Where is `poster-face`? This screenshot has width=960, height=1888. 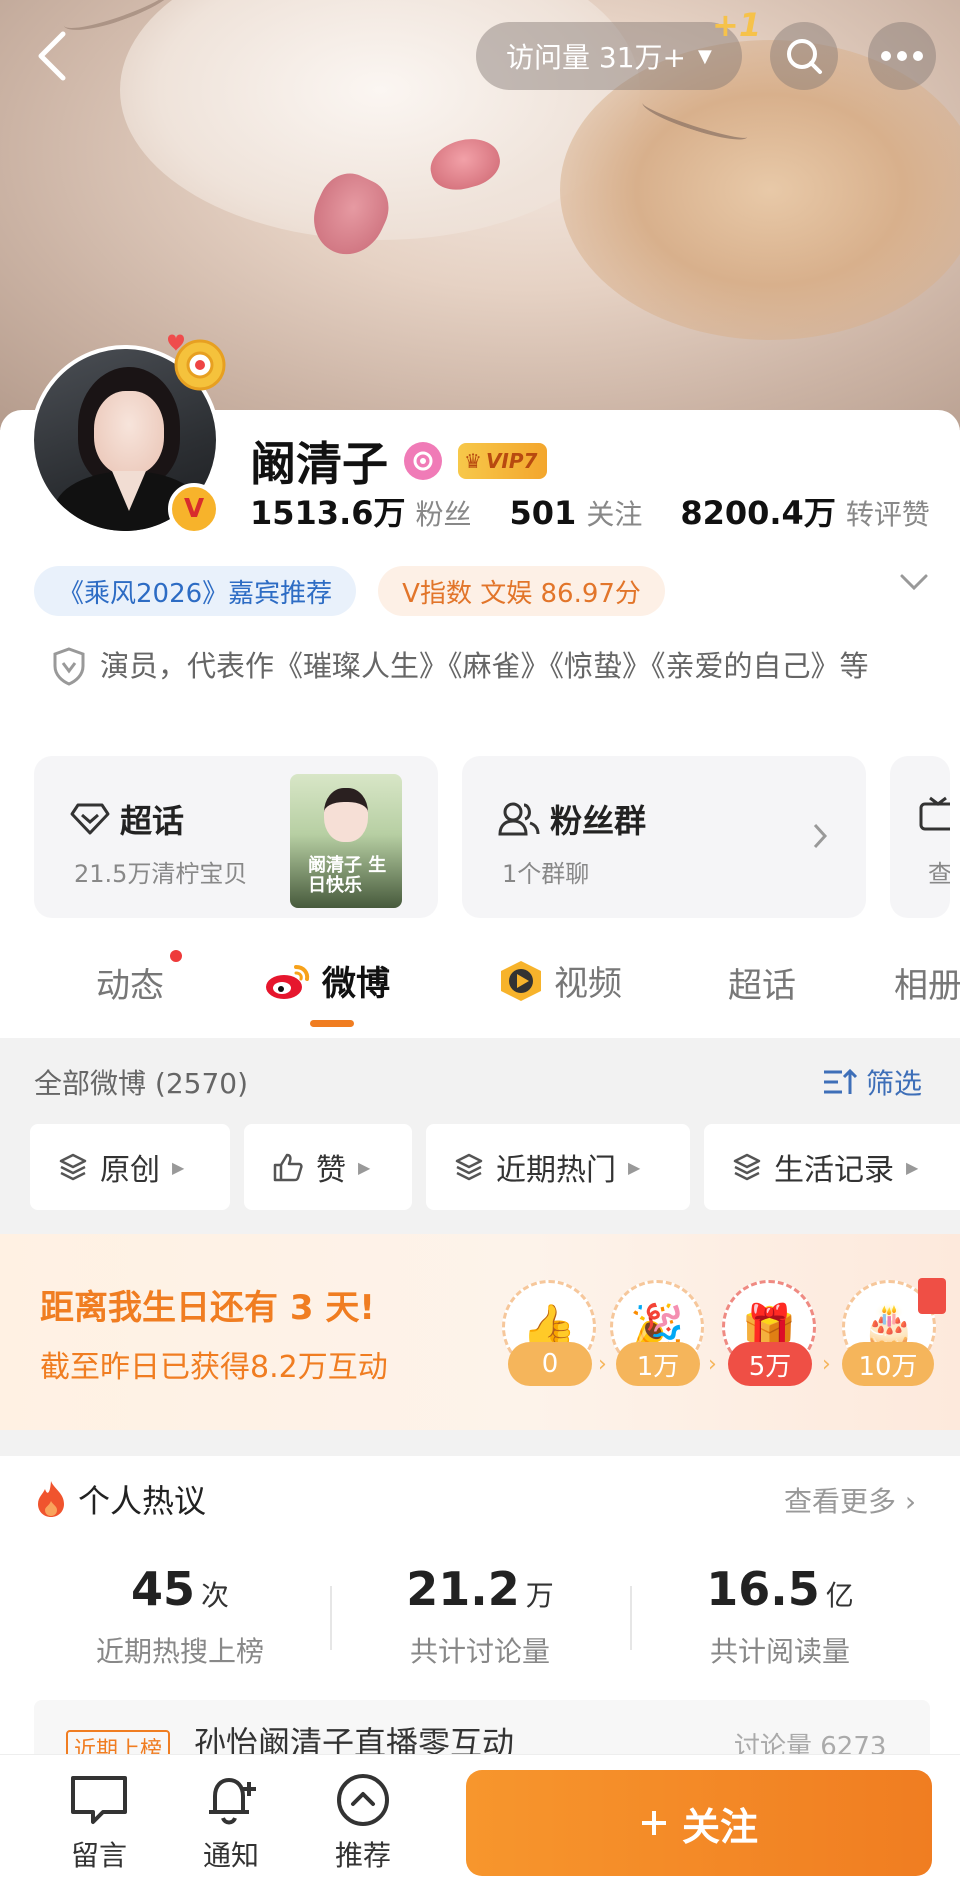 poster-face is located at coordinates (346, 815).